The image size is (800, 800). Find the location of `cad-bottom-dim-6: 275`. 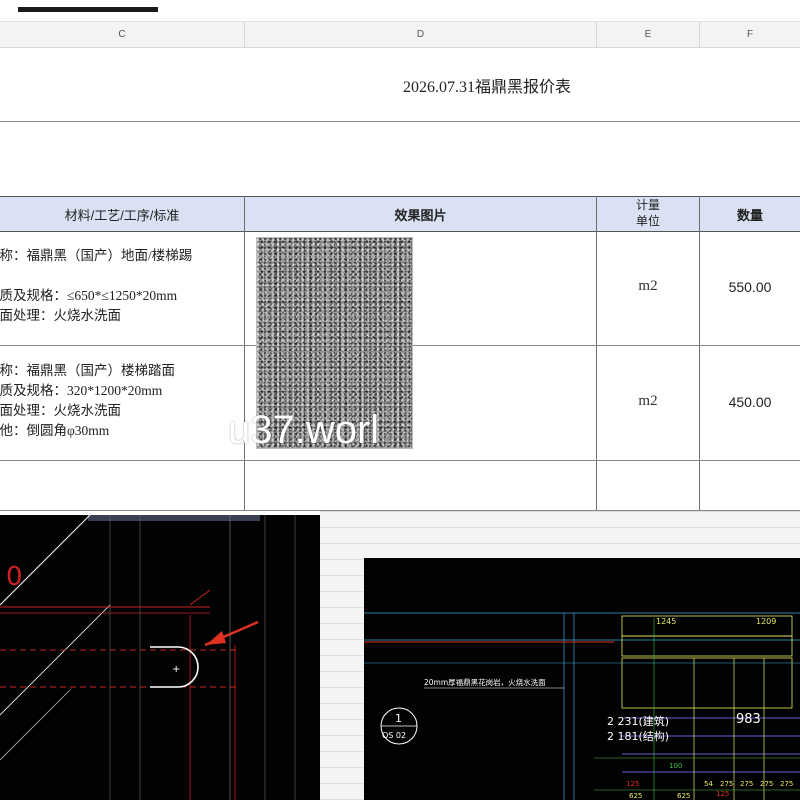

cad-bottom-dim-6: 275 is located at coordinates (766, 784).